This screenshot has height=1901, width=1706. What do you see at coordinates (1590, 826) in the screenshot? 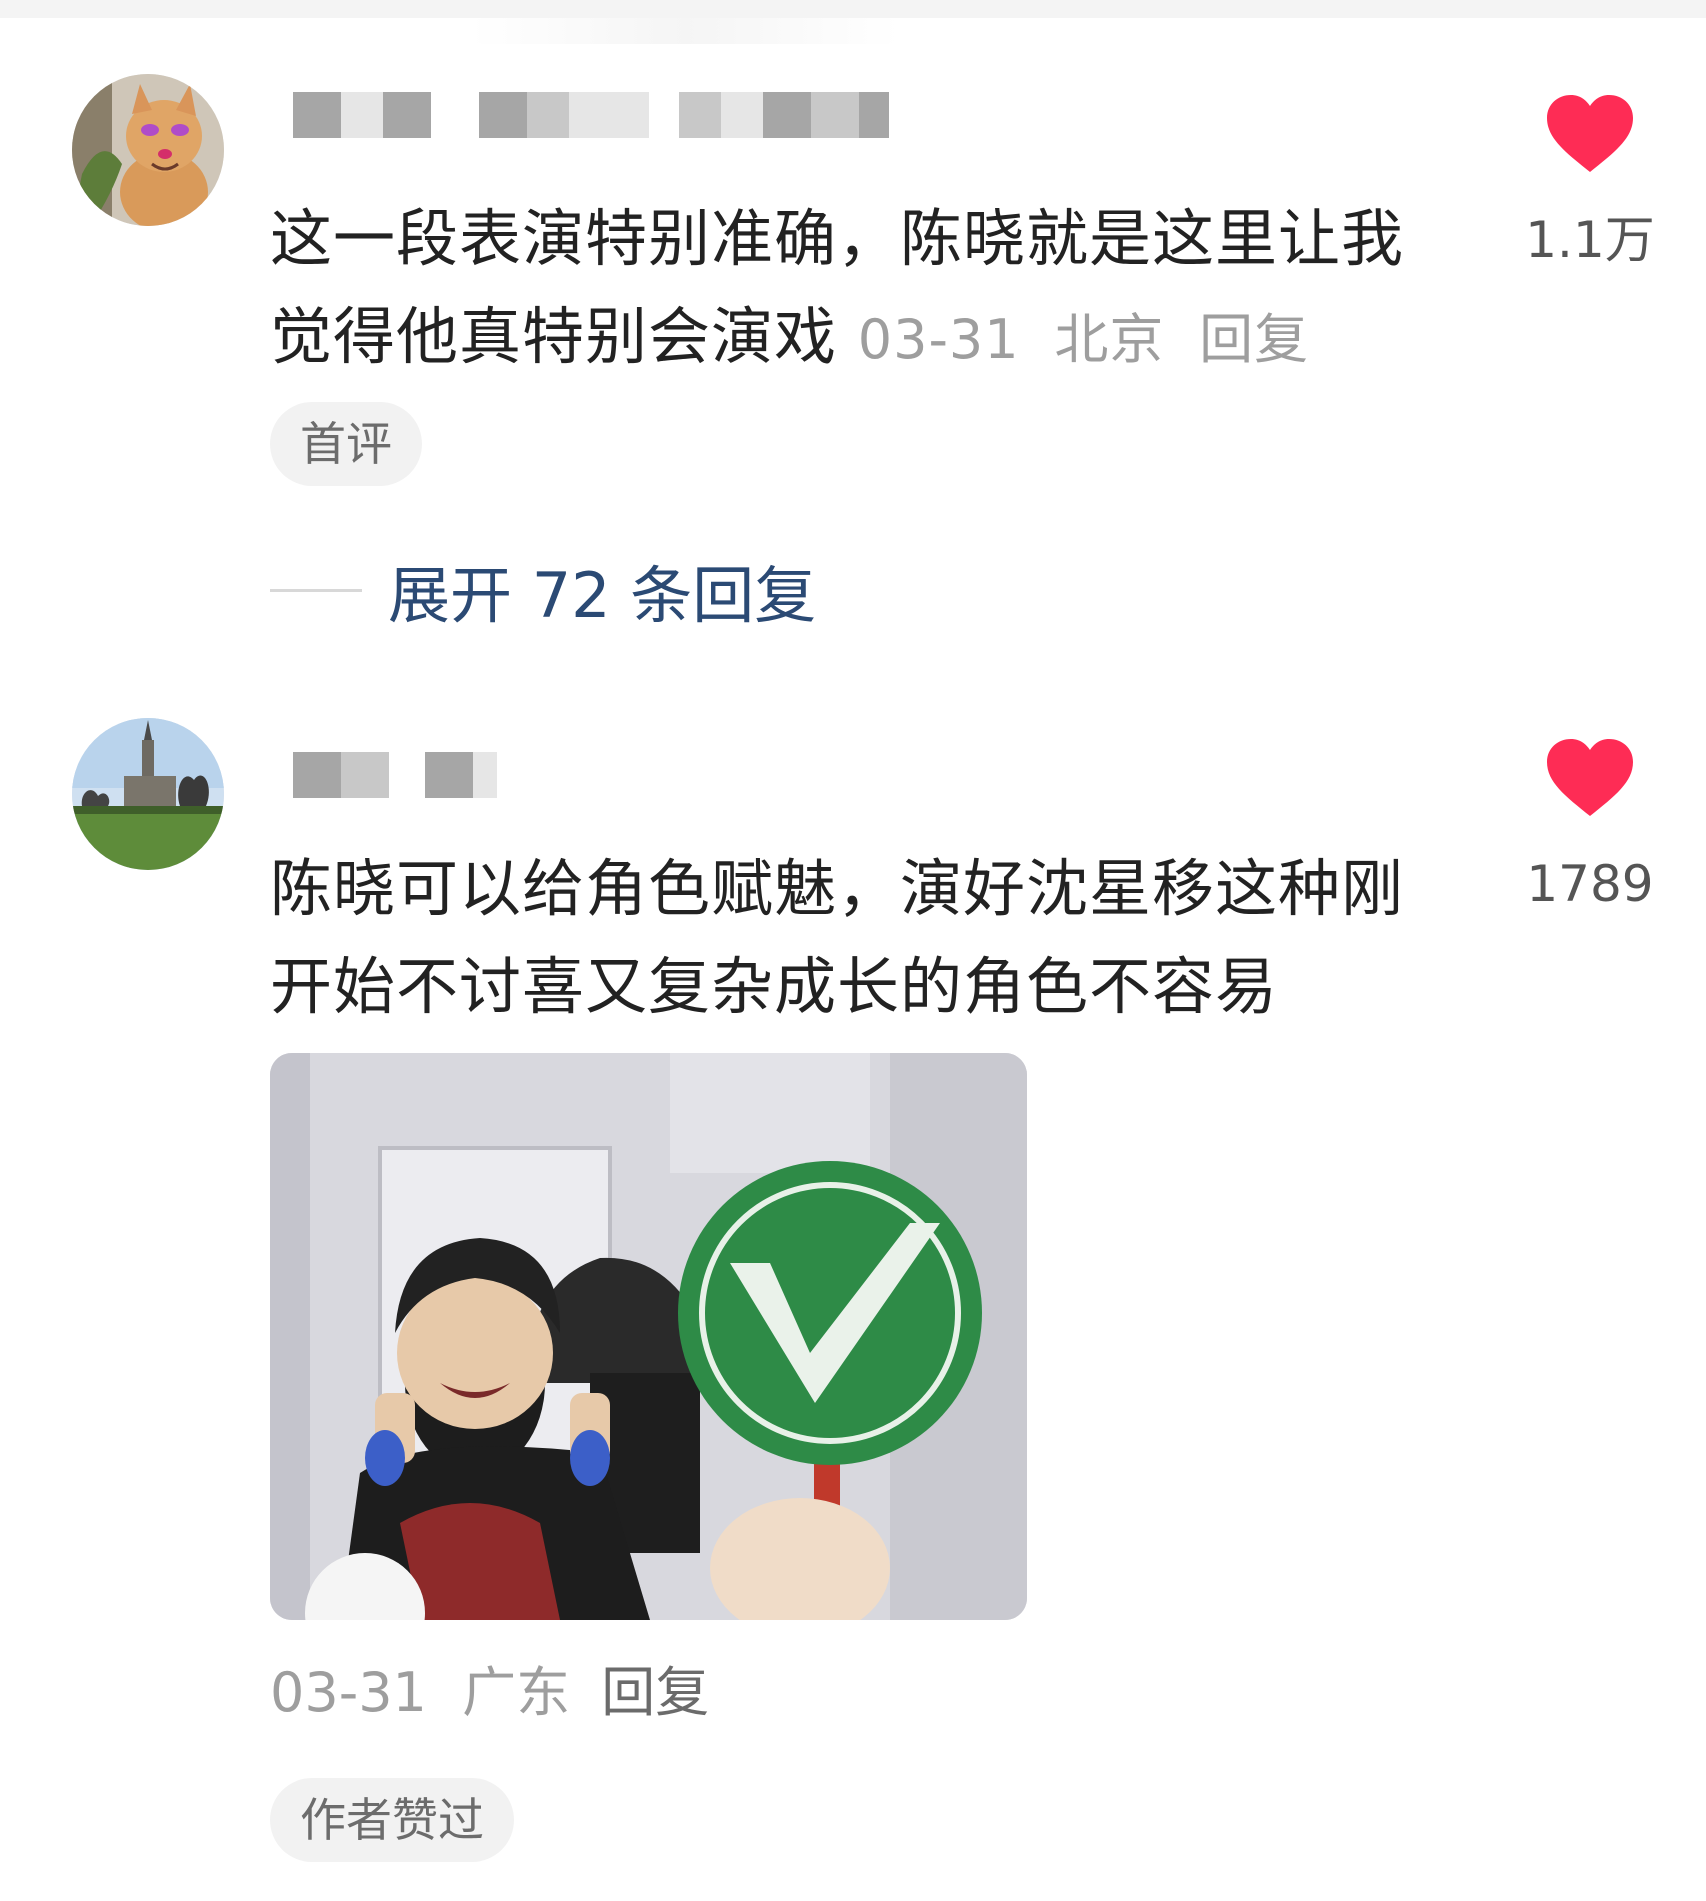
I see `like-button: 1789` at bounding box center [1590, 826].